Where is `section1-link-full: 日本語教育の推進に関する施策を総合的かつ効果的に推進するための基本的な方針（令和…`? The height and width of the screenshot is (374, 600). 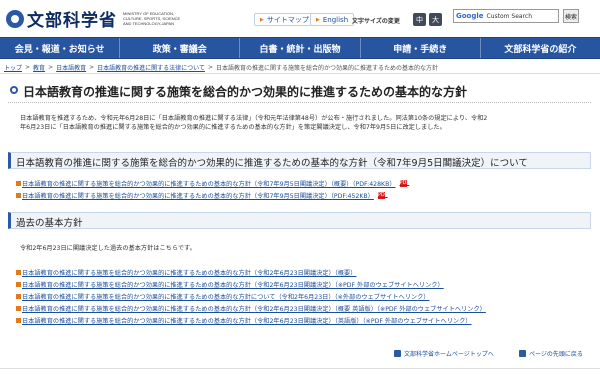 section1-link-full: 日本語教育の推進に関する施策を総合的かつ効果的に推進するための基本的な方針（令和… is located at coordinates (205, 195).